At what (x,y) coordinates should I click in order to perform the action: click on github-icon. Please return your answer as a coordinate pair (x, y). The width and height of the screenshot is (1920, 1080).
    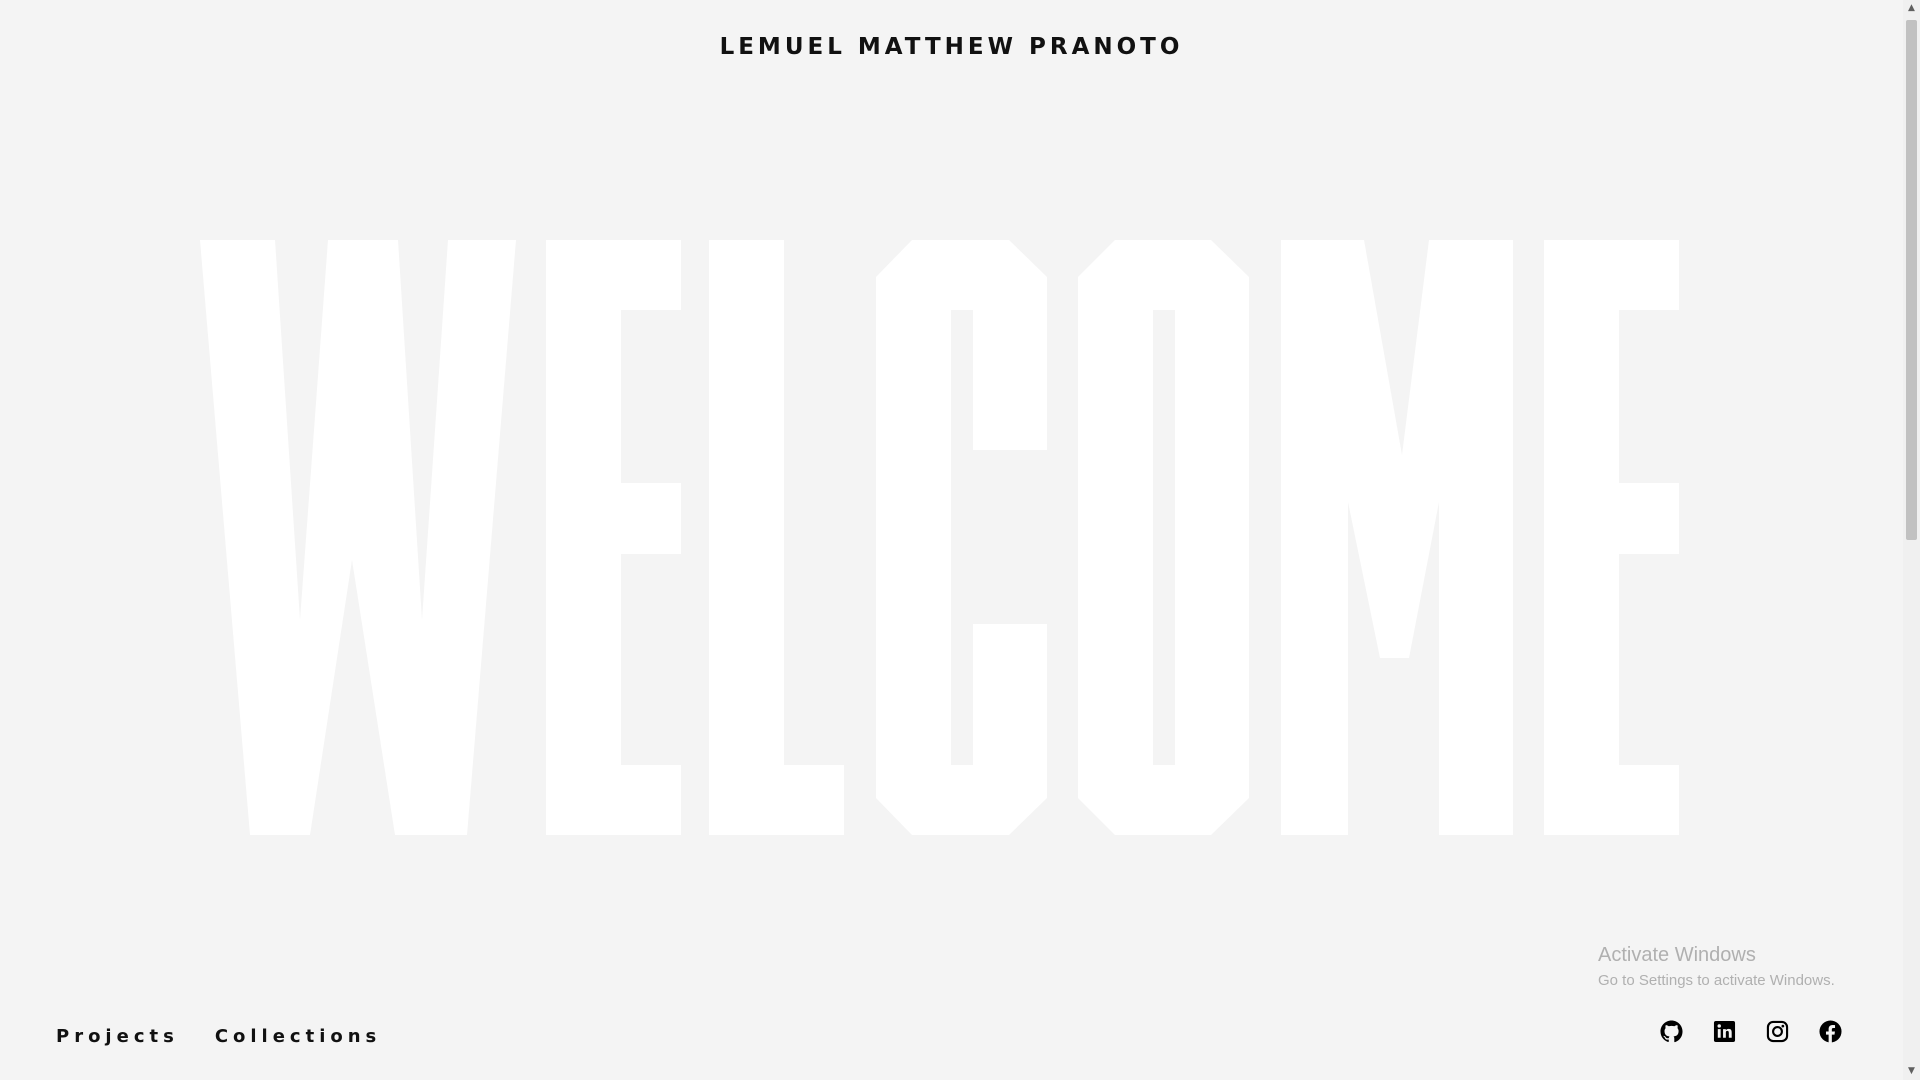
    Looking at the image, I should click on (1671, 1031).